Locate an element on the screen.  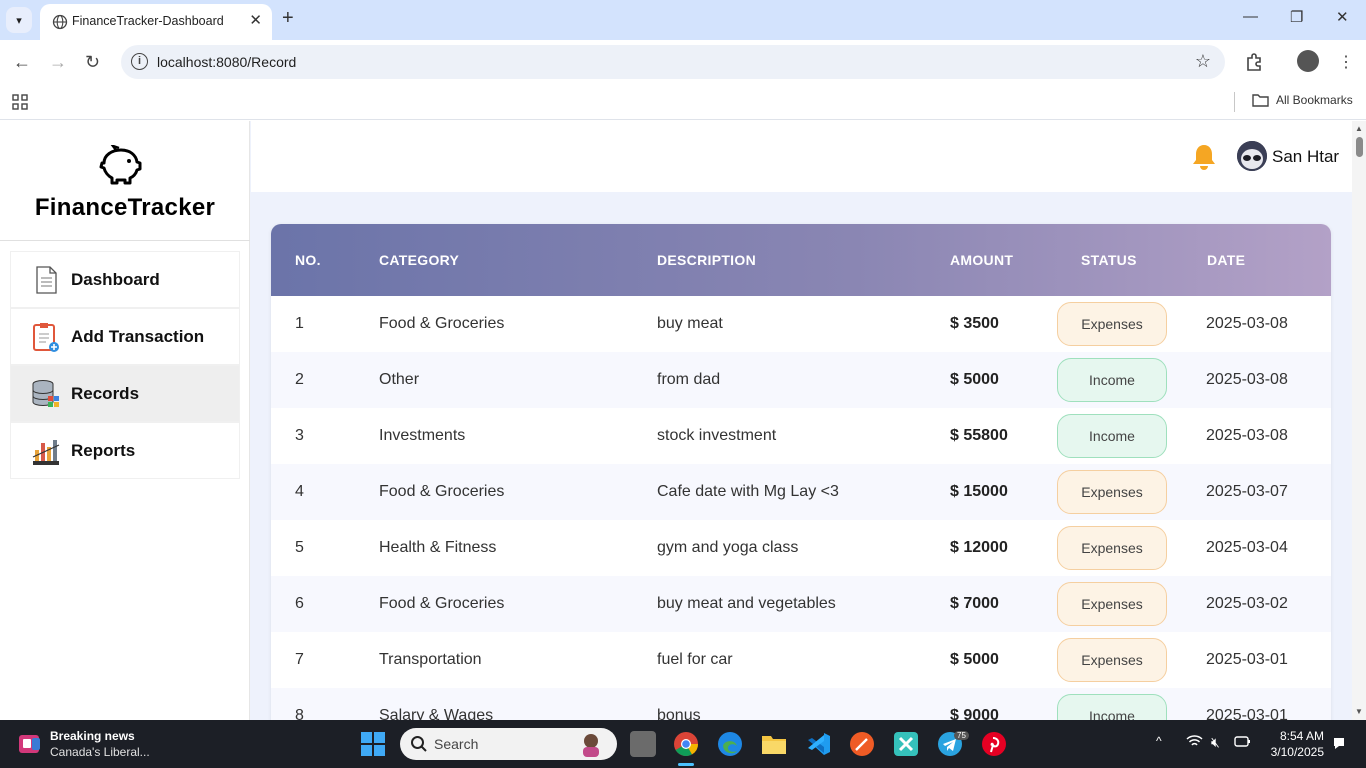
xampp-icon is located at coordinates (906, 744).